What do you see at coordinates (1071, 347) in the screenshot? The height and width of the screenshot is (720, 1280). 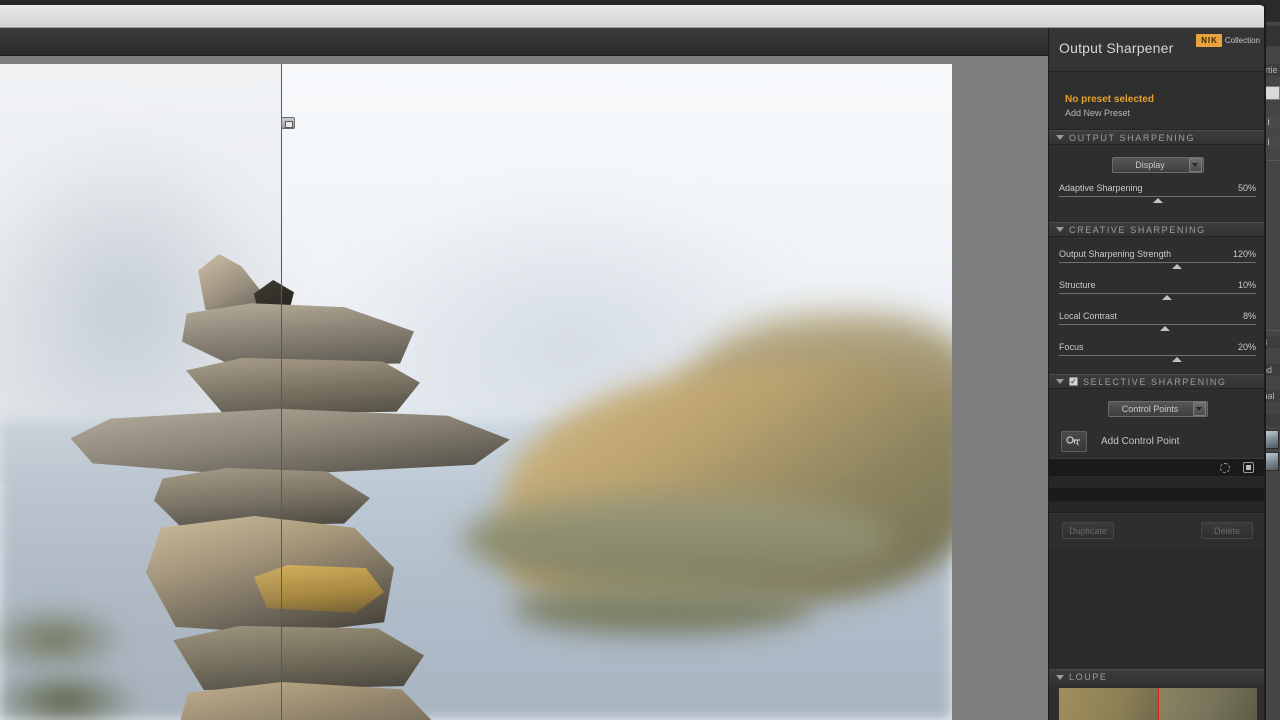 I see `slider-label: Focus` at bounding box center [1071, 347].